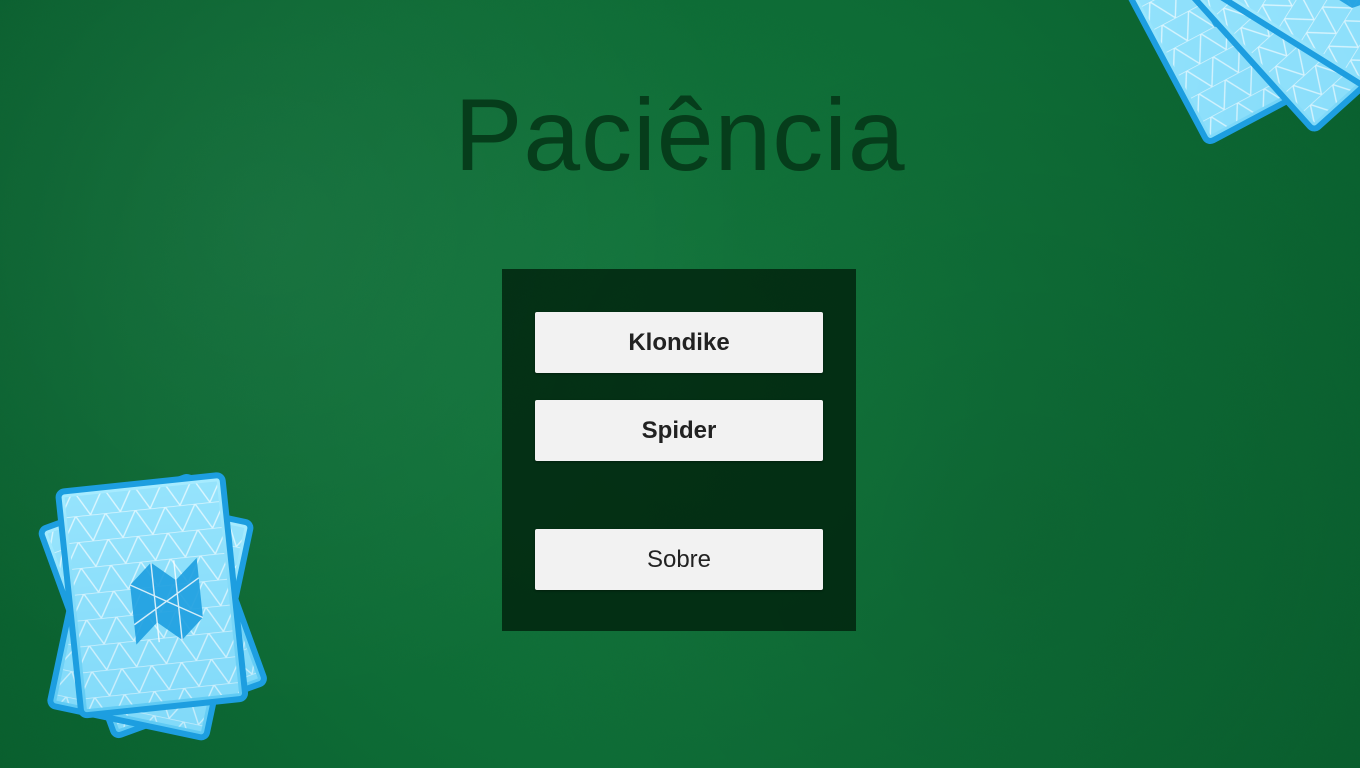 This screenshot has width=1360, height=768. I want to click on klondike-button: Klondike, so click(679, 342).